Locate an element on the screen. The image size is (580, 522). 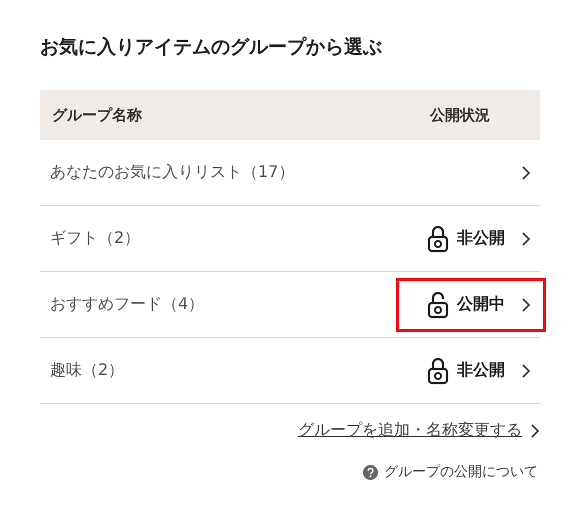
edit-groups-link: グループを追加・名称変更する is located at coordinates (410, 430).